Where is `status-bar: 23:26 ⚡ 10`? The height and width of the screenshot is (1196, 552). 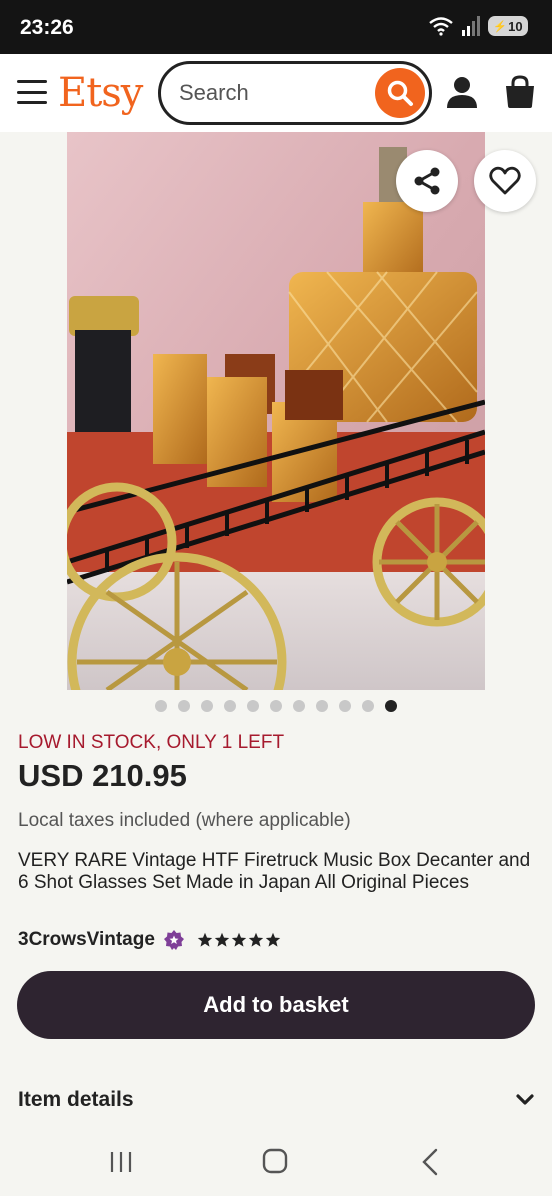 status-bar: 23:26 ⚡ 10 is located at coordinates (276, 27).